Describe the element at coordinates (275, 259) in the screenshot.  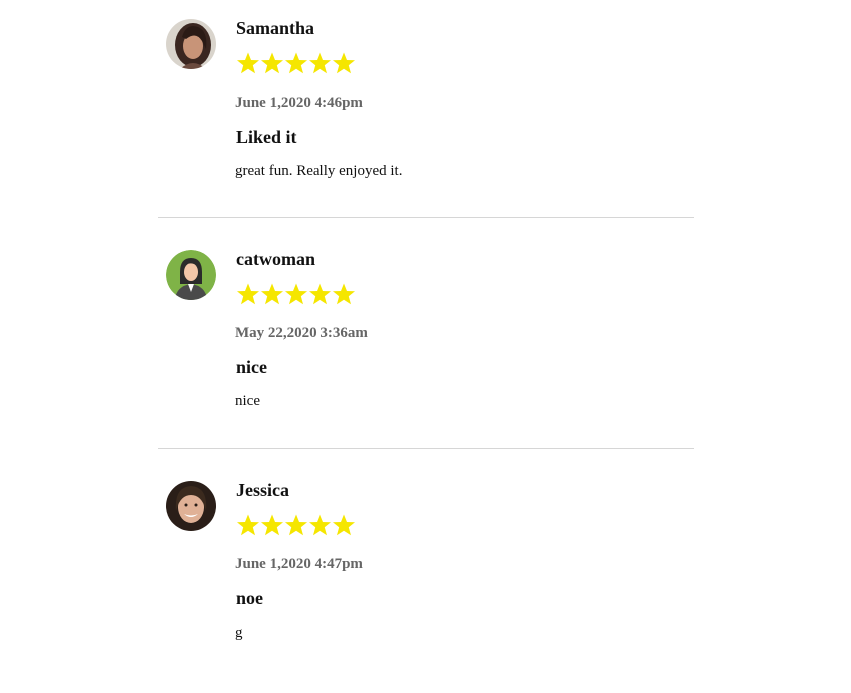
I see `reviewer-name: catwoman` at that location.